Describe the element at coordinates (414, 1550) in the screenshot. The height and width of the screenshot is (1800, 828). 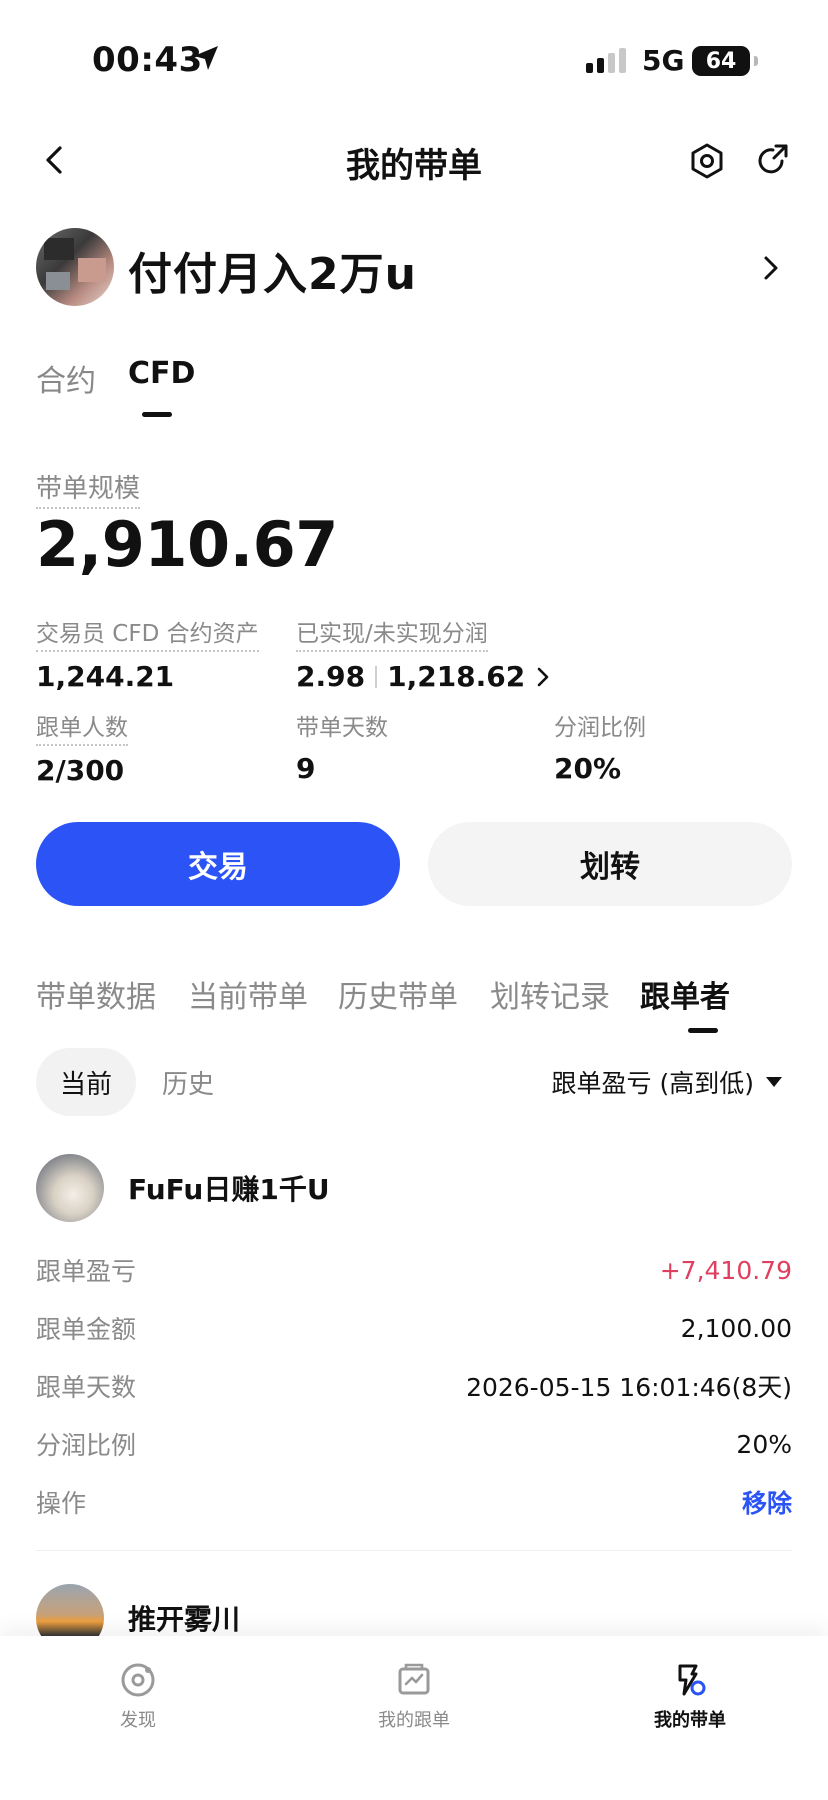
I see `divider` at that location.